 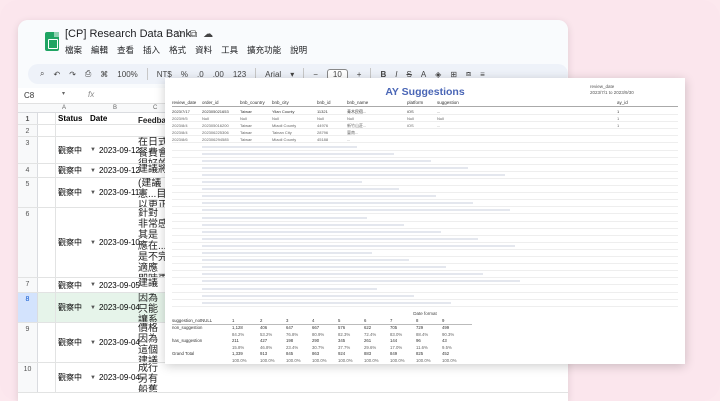 What do you see at coordinates (52, 41) in the screenshot?
I see `sheets-logo-icon` at bounding box center [52, 41].